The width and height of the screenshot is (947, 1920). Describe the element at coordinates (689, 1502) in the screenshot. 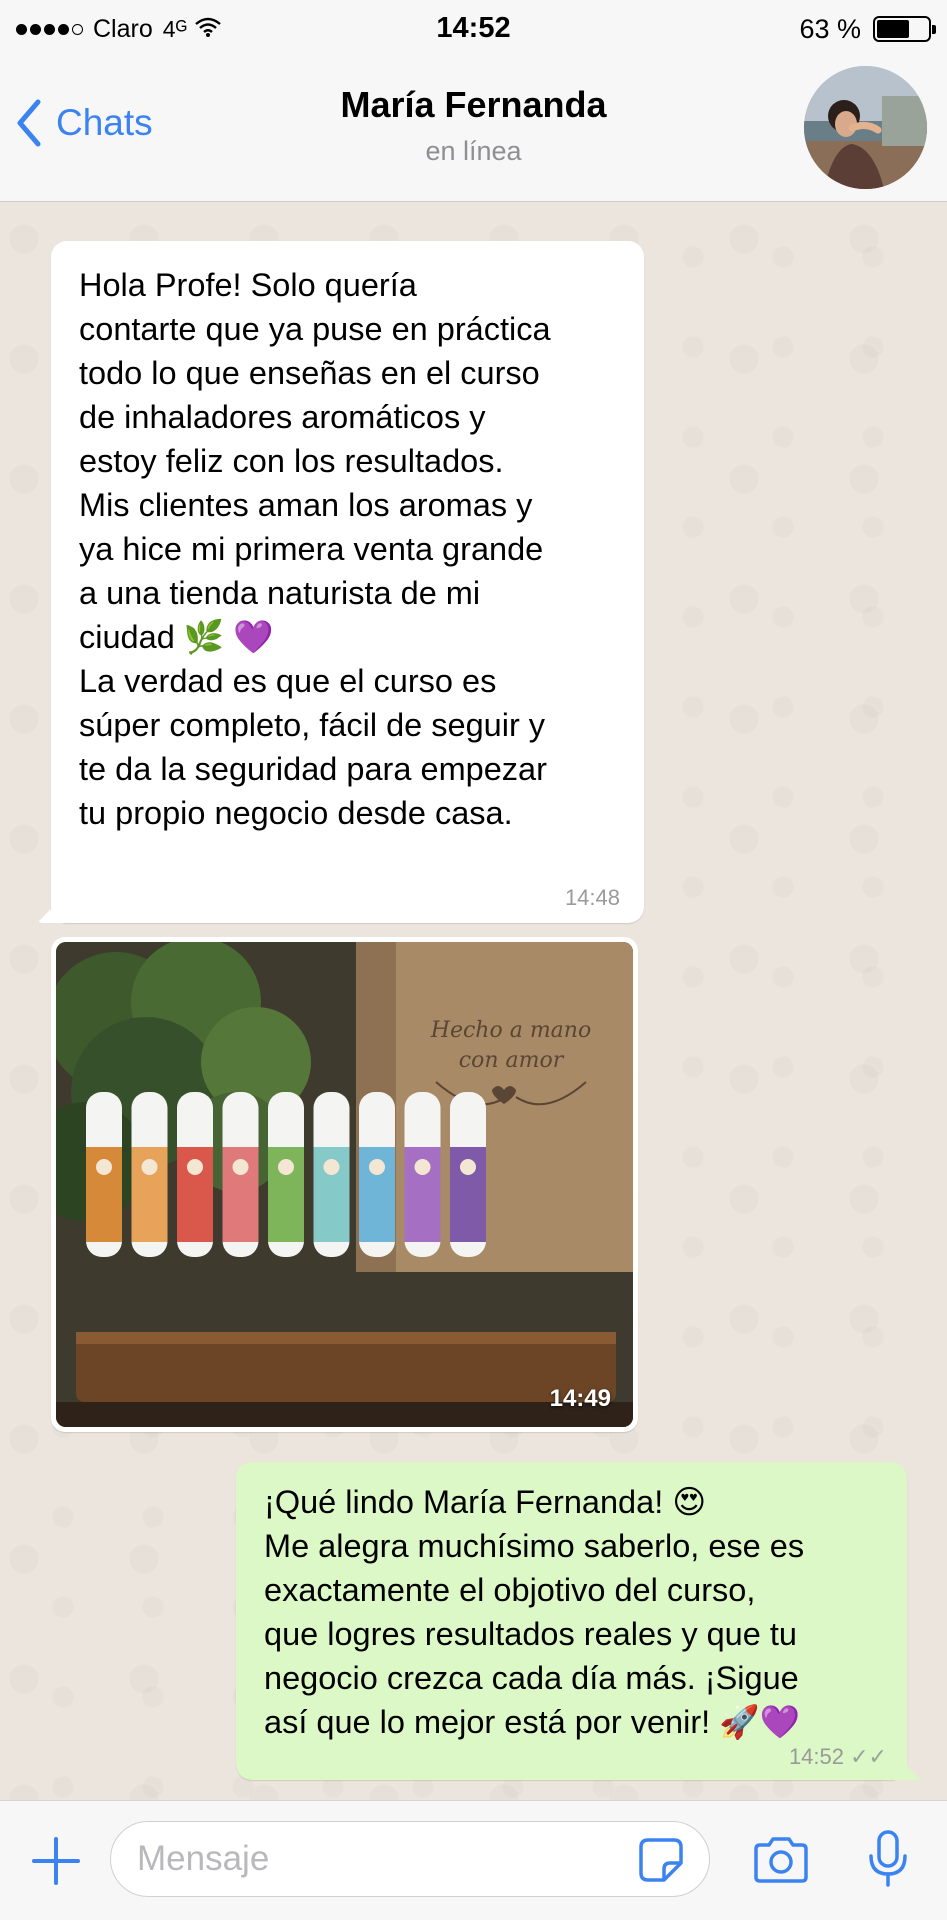

I see `heart-eyes-emoji: 😍` at that location.